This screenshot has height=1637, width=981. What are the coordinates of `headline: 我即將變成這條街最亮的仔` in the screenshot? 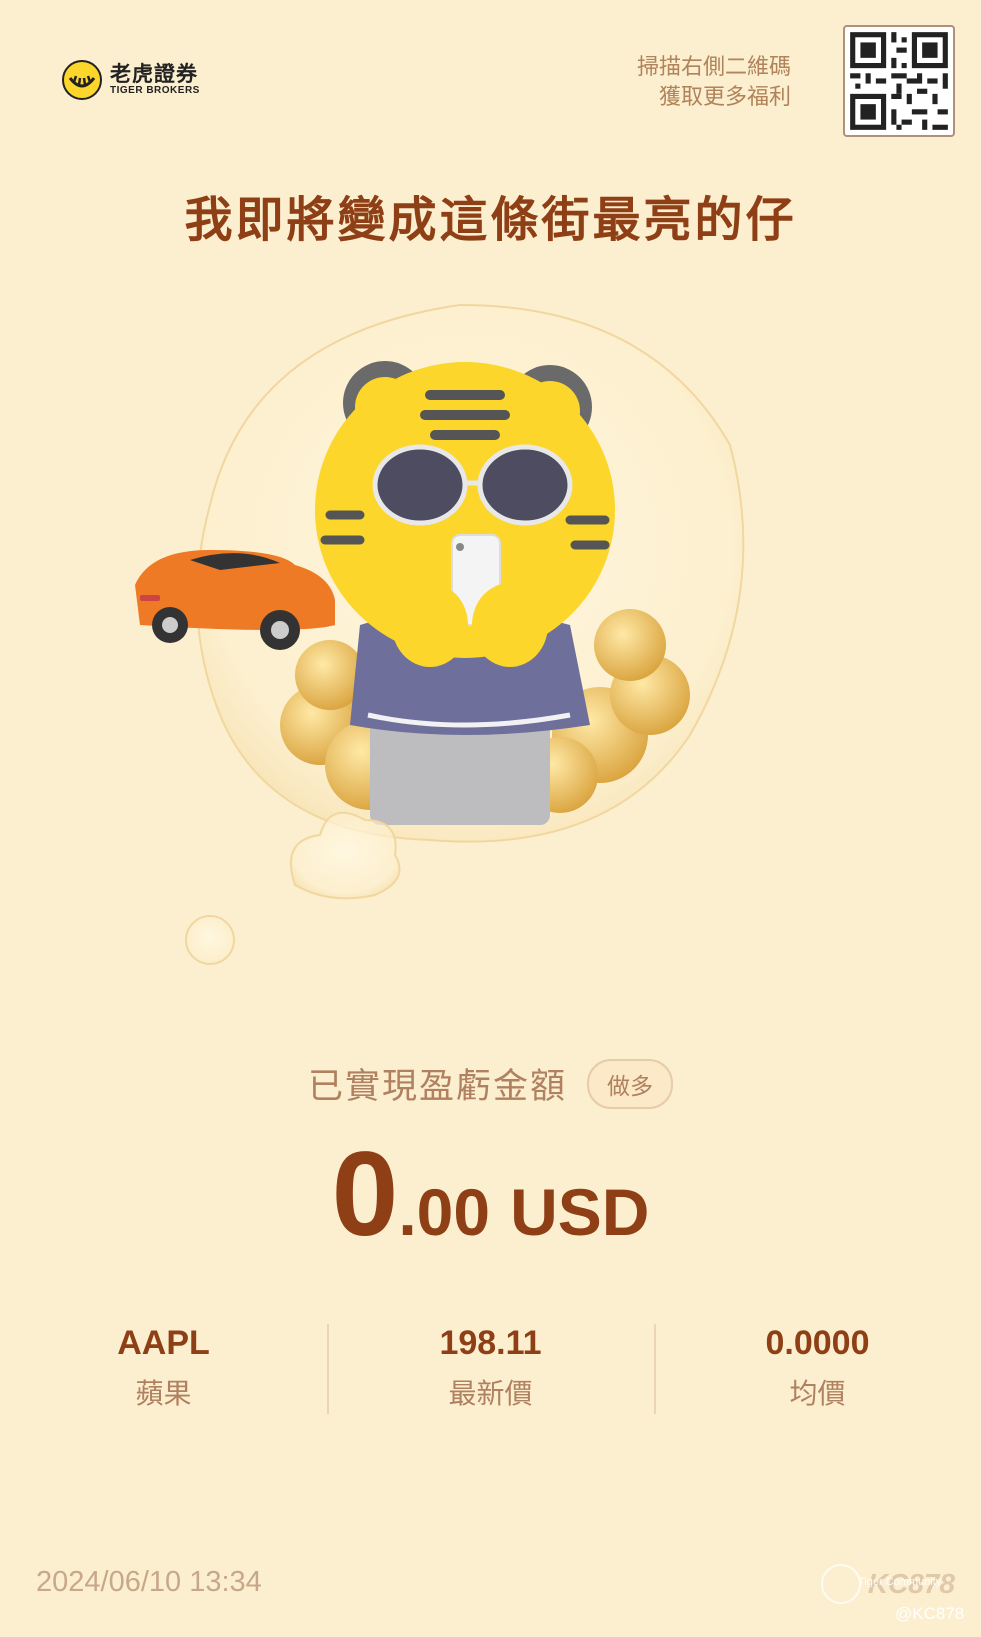 It's located at (490, 220).